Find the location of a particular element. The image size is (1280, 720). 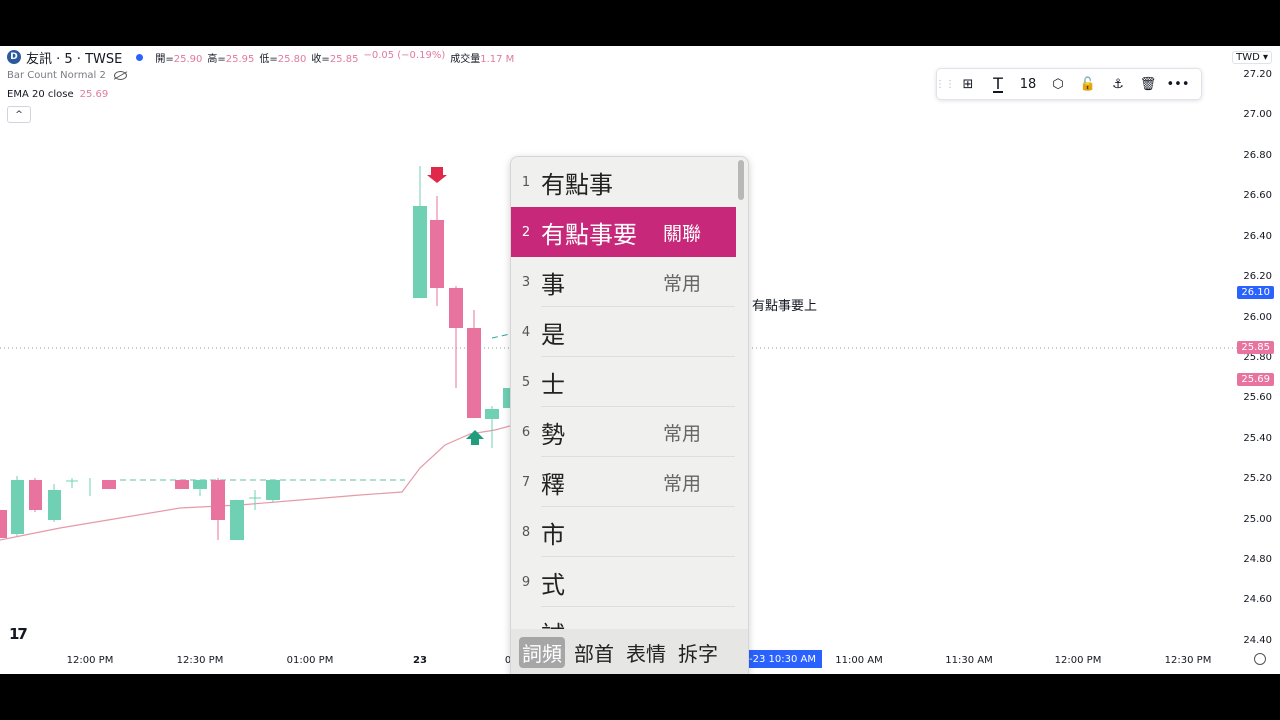

axis-settings-icon is located at coordinates (1260, 659).